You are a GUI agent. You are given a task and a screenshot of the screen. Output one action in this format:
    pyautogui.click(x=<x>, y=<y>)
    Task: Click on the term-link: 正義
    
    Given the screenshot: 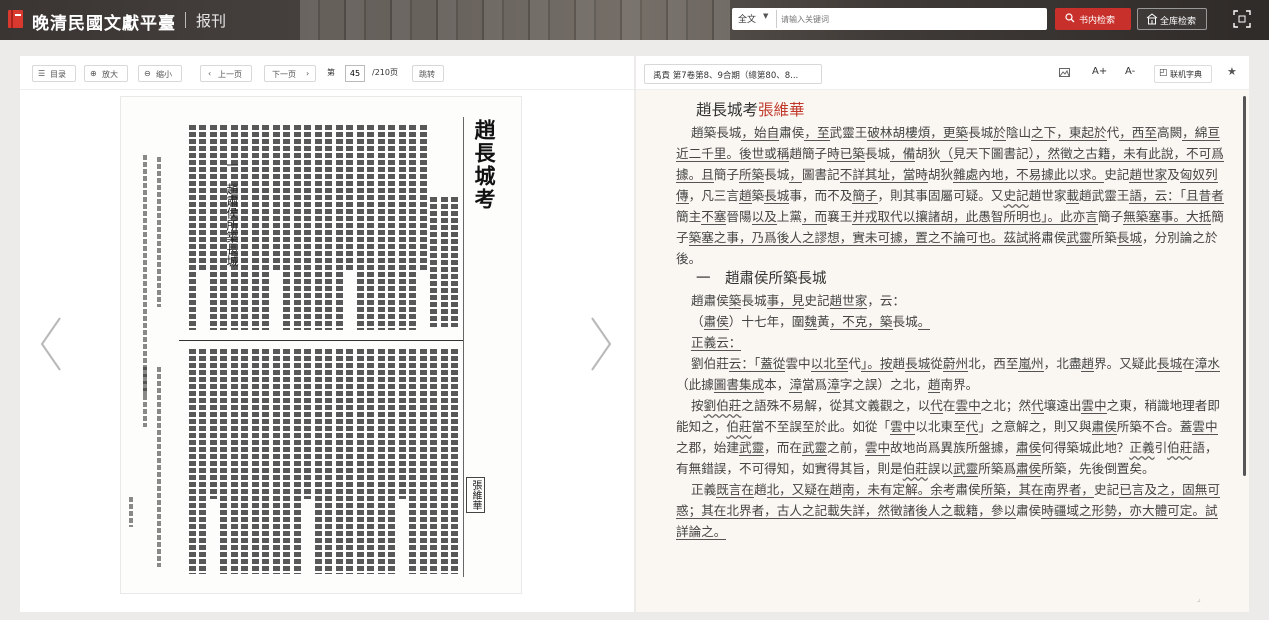 What is the action you would take?
    pyautogui.click(x=1141, y=447)
    